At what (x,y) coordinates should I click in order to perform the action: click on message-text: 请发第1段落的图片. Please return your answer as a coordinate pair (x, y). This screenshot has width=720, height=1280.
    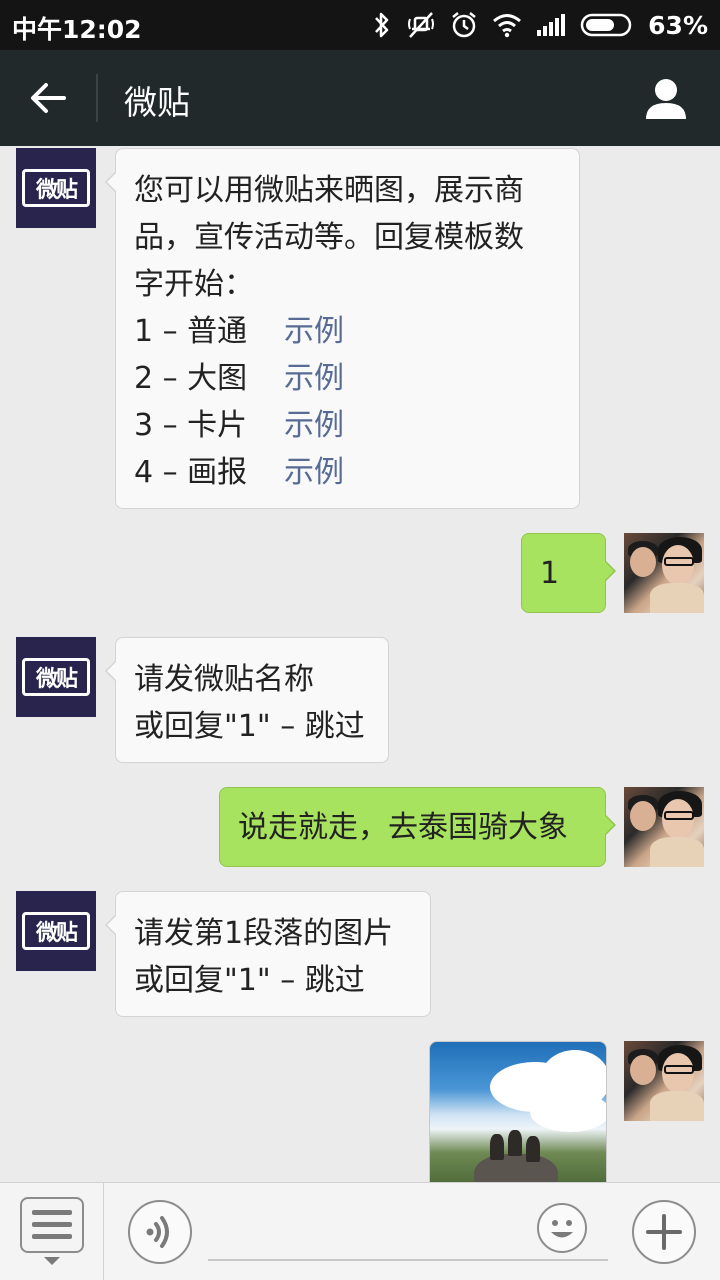
    Looking at the image, I should click on (264, 933).